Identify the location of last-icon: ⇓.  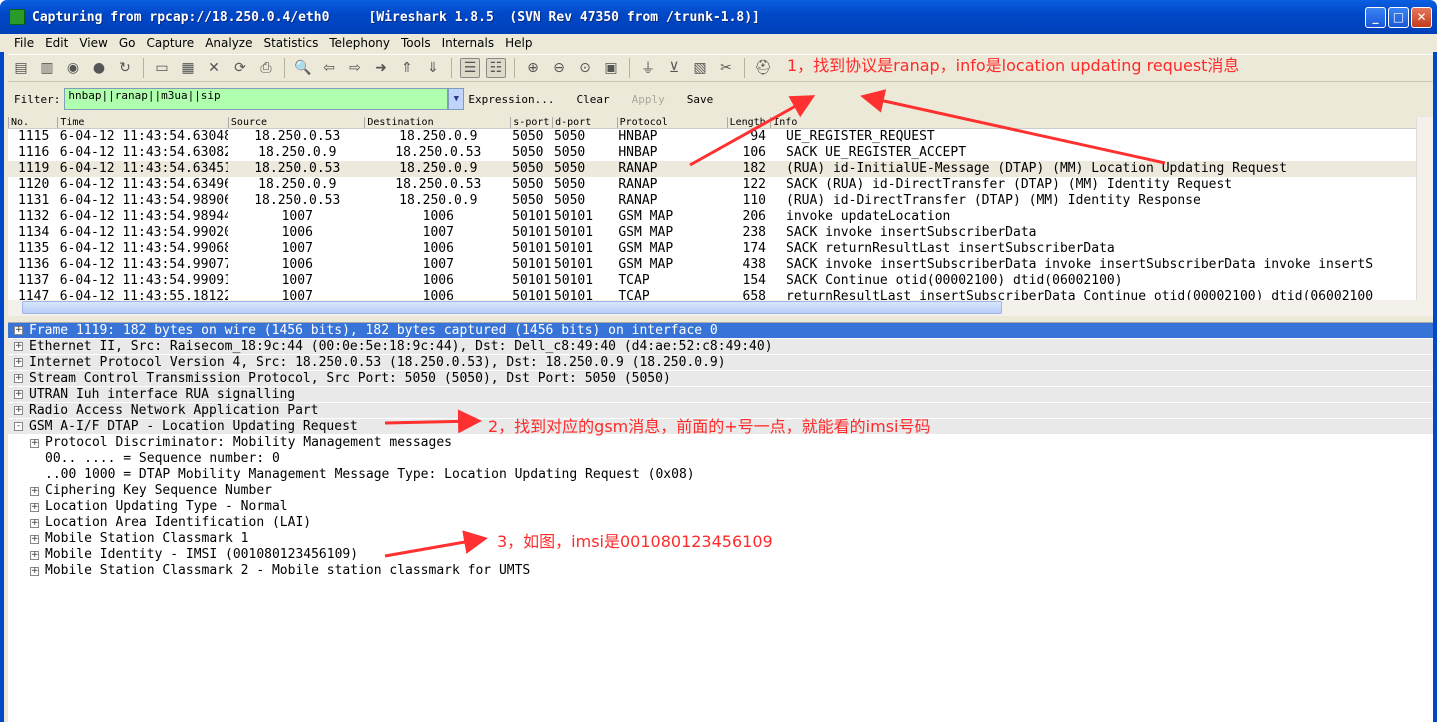
(433, 68).